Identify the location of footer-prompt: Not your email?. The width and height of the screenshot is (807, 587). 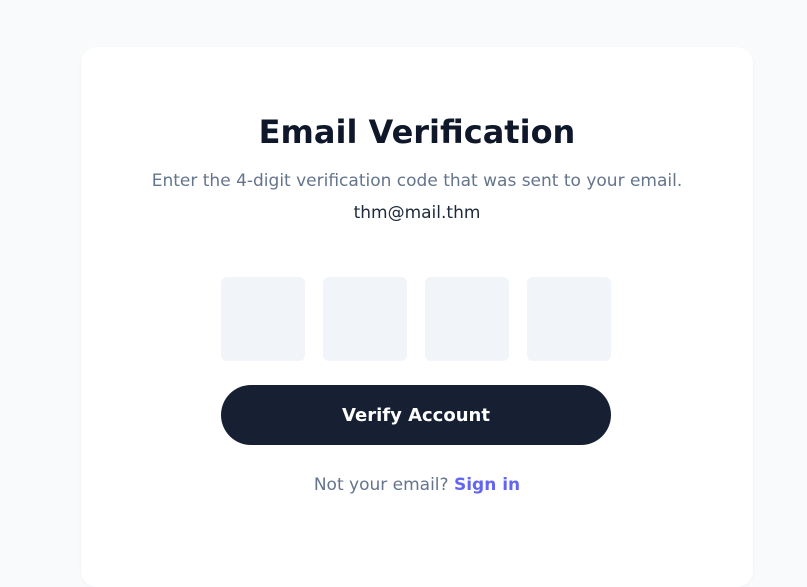
(381, 485).